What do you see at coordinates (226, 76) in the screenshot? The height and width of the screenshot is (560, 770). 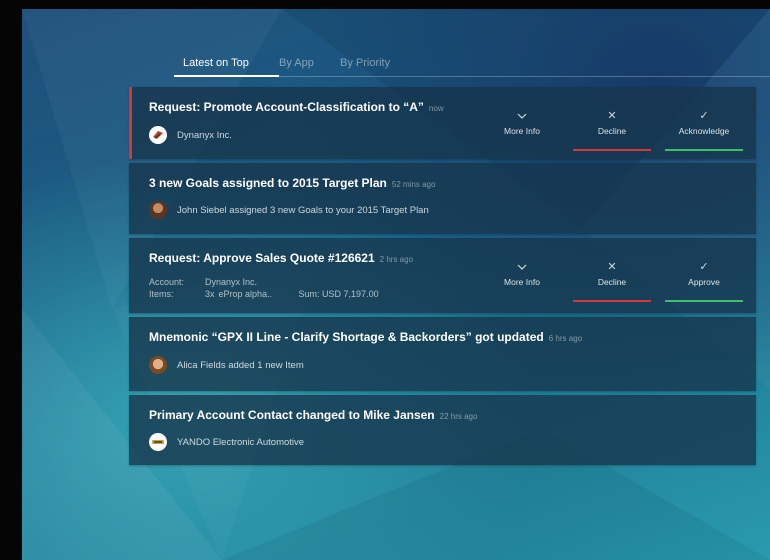 I see `active-tab-indicator` at bounding box center [226, 76].